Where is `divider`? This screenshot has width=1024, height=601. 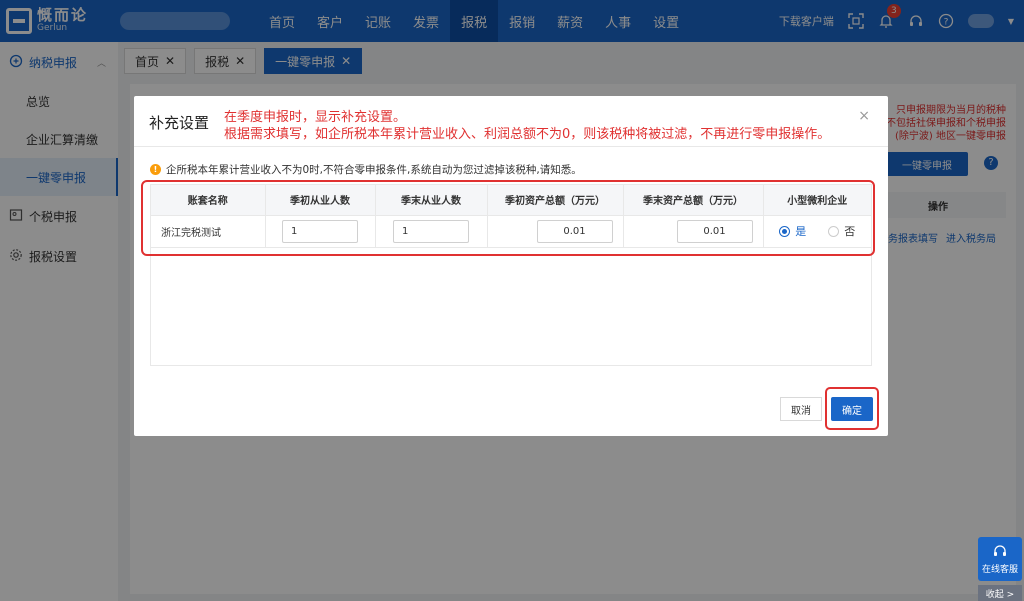 divider is located at coordinates (511, 146).